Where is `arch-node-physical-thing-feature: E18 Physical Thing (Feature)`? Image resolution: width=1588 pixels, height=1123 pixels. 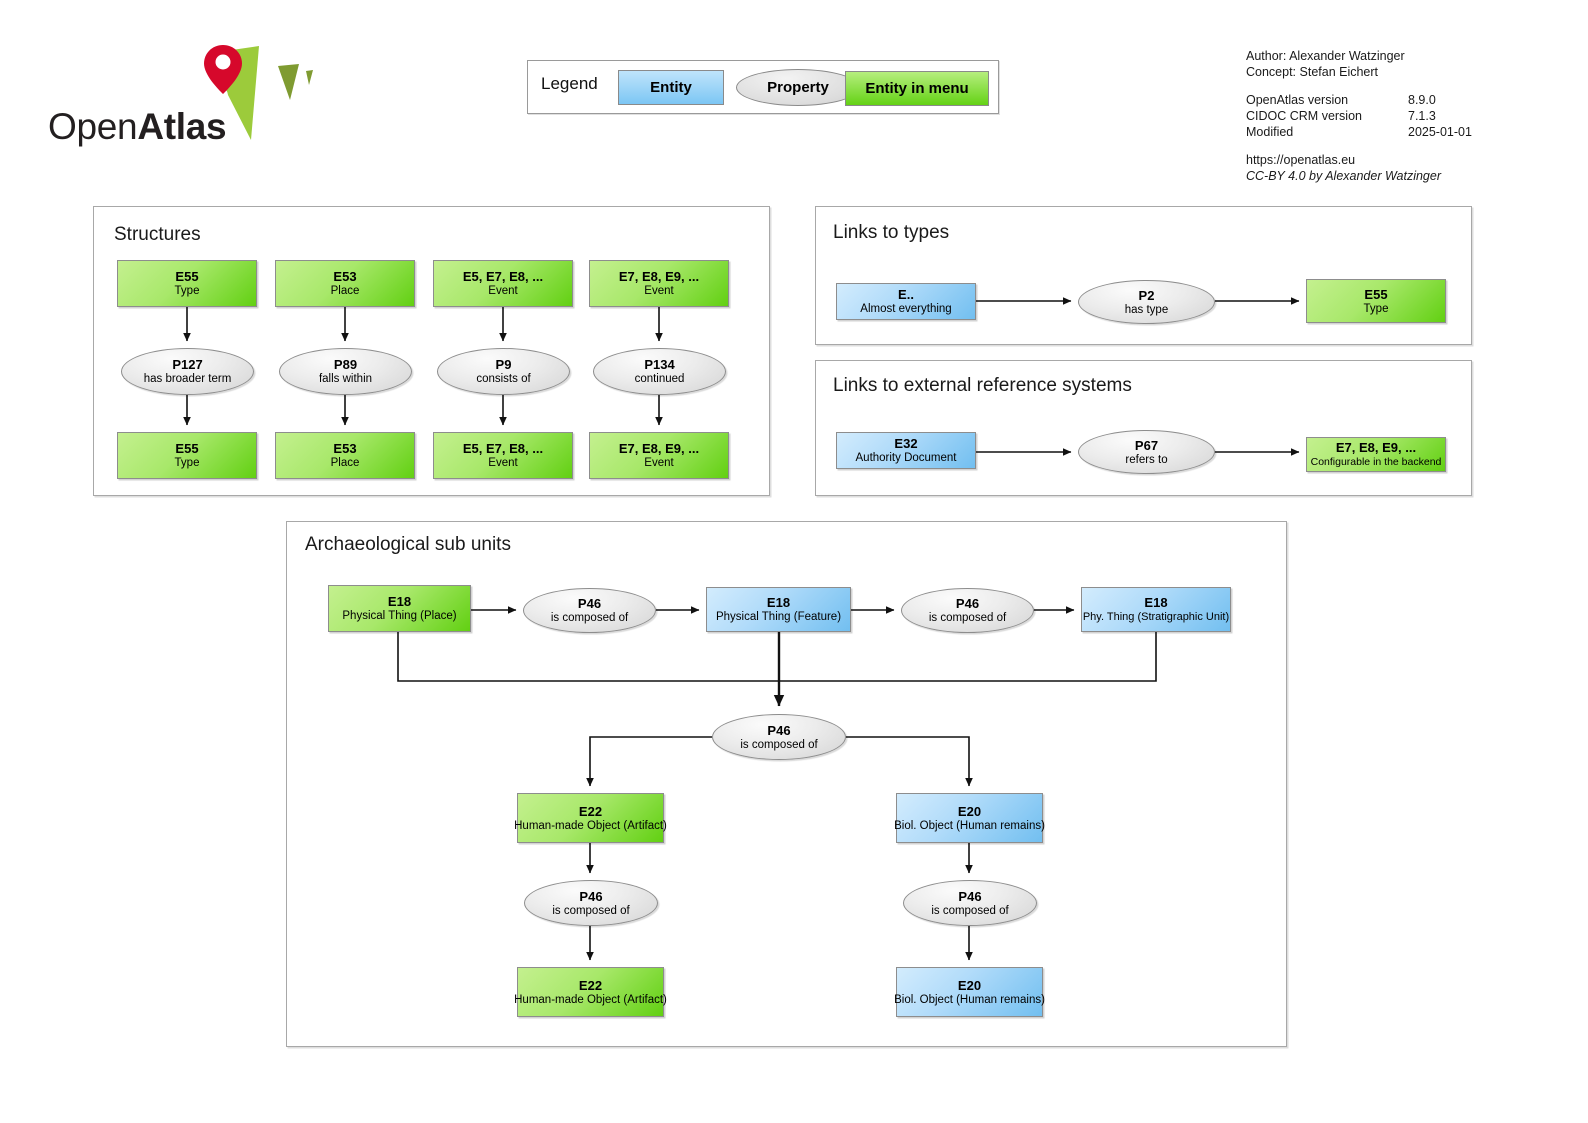 arch-node-physical-thing-feature: E18 Physical Thing (Feature) is located at coordinates (778, 609).